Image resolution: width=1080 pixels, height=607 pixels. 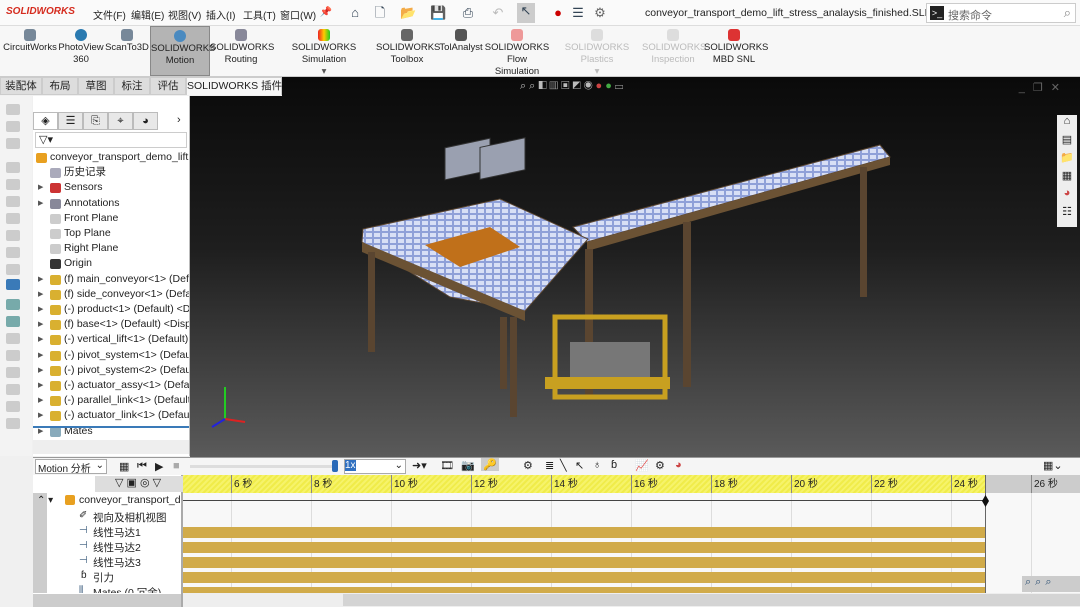 What do you see at coordinates (147, 14) in the screenshot?
I see `menu-edit: 编辑(E)` at bounding box center [147, 14].